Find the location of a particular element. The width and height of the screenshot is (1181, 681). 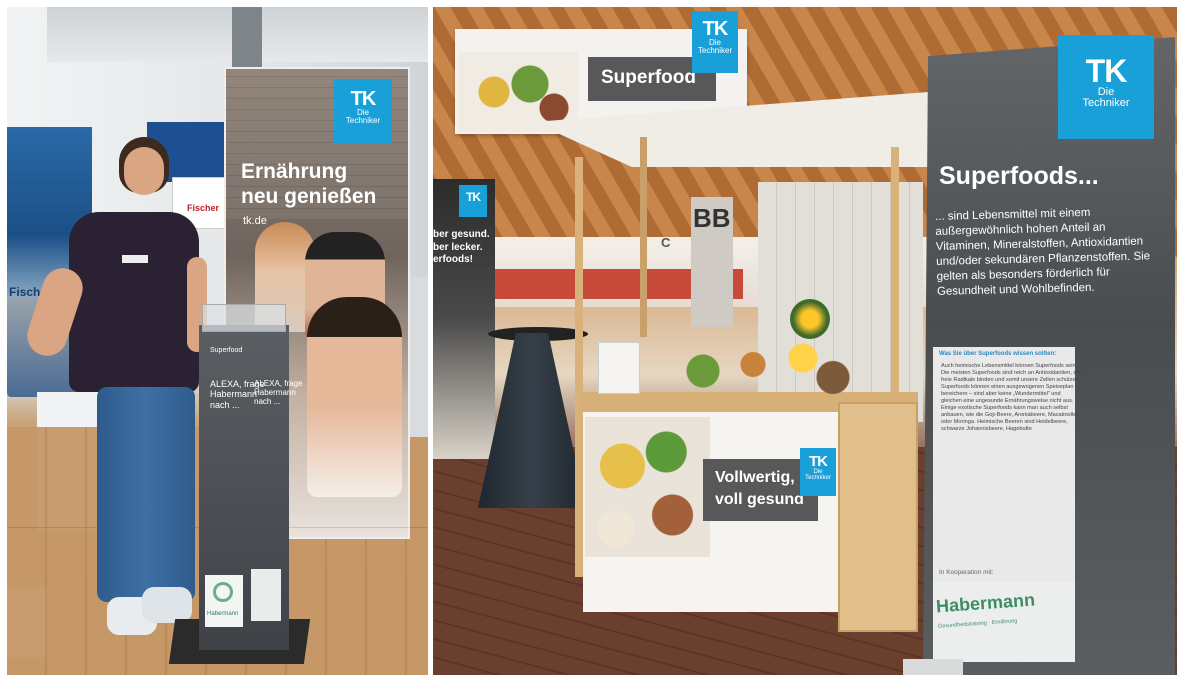

banner-url: tk.de is located at coordinates (255, 221).